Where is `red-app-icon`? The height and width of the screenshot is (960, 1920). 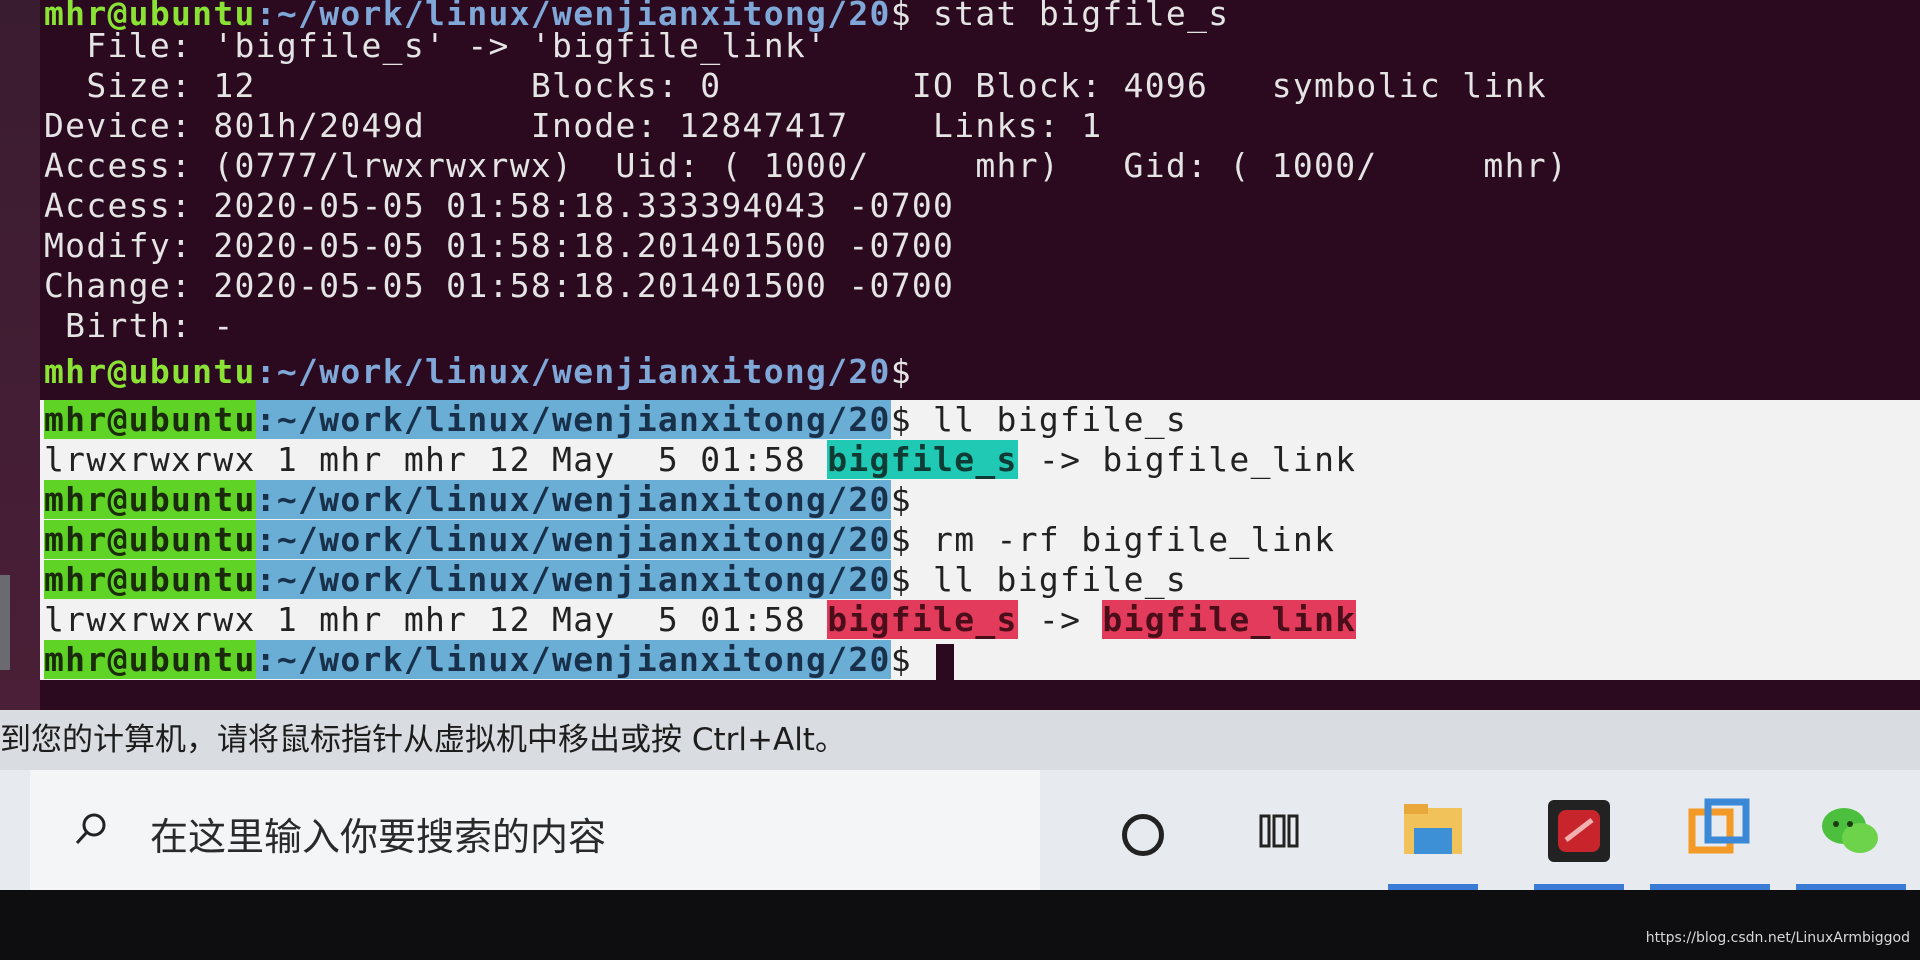
red-app-icon is located at coordinates (1579, 831).